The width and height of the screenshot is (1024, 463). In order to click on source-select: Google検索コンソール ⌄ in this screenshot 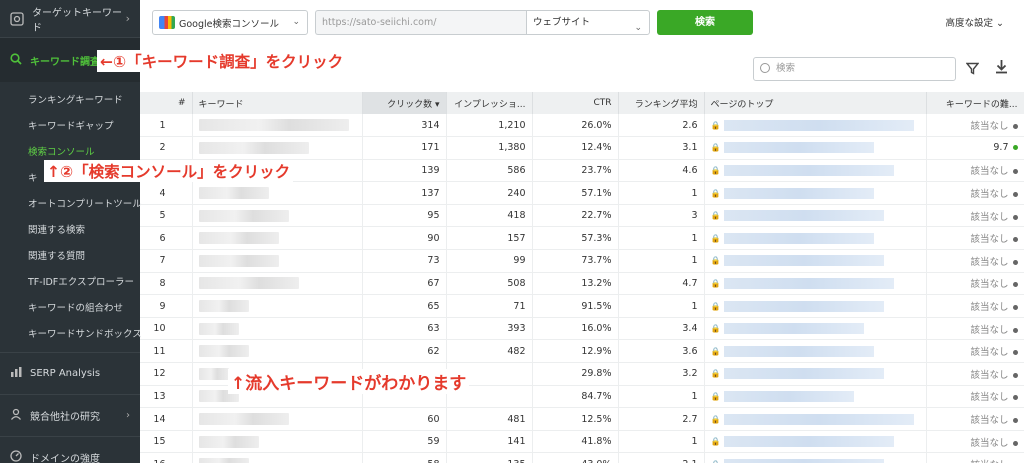, I will do `click(230, 22)`.